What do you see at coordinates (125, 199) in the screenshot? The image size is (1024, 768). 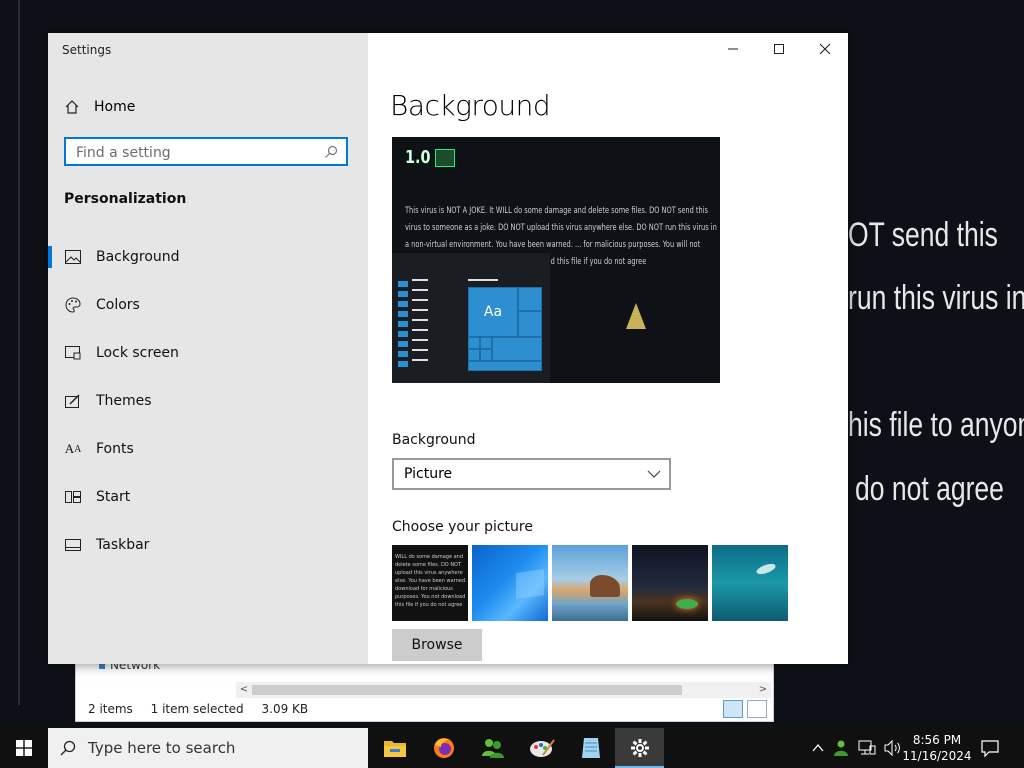 I see `section-header: Personalization` at bounding box center [125, 199].